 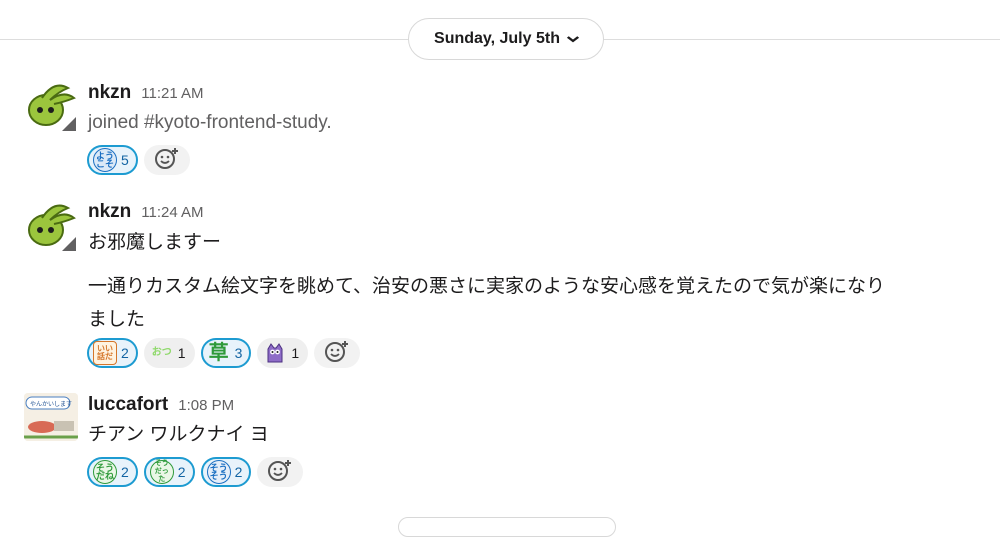 What do you see at coordinates (573, 40) in the screenshot?
I see `chevron-down-icon` at bounding box center [573, 40].